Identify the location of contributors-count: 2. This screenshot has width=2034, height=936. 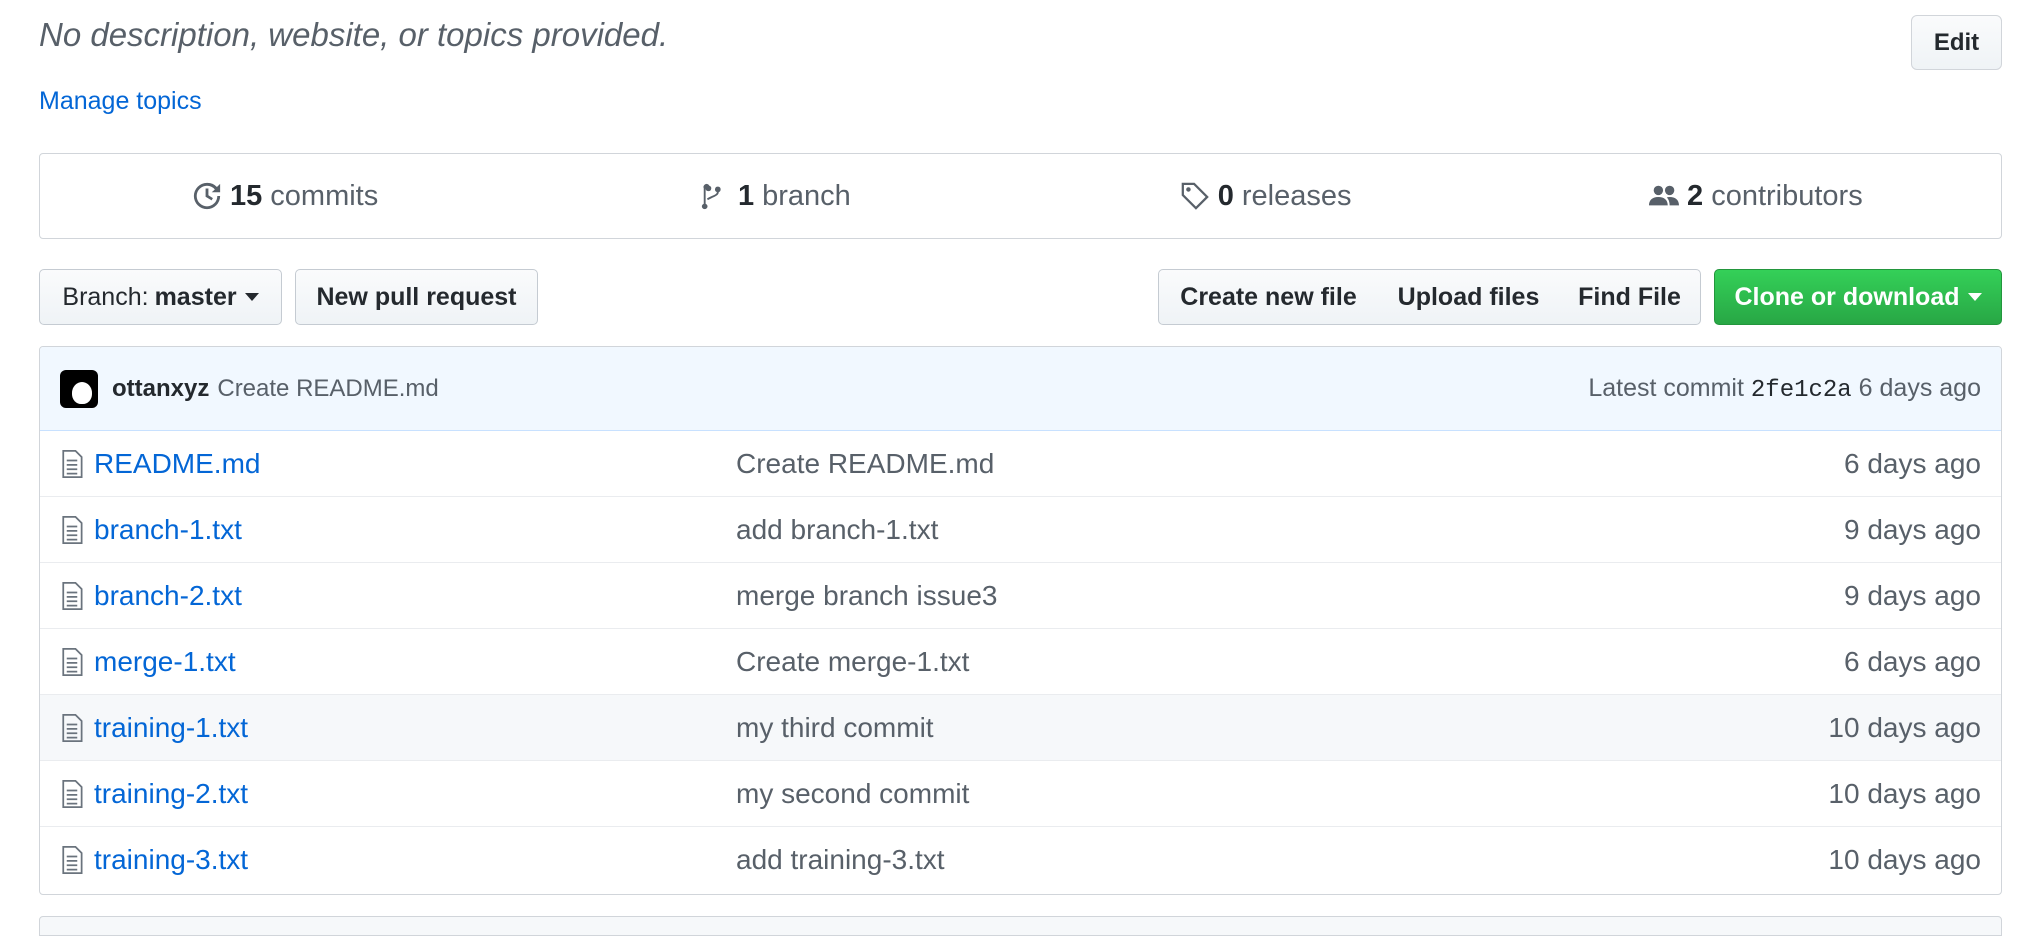
(1695, 195).